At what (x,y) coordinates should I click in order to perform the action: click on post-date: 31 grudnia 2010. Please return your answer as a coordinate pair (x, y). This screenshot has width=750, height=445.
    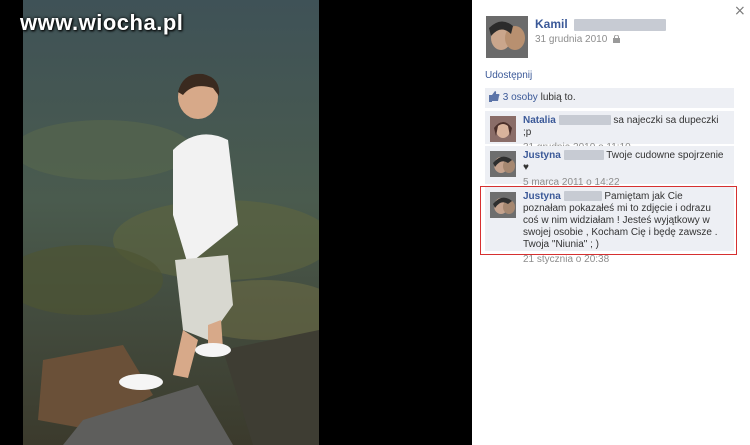
    Looking at the image, I should click on (578, 39).